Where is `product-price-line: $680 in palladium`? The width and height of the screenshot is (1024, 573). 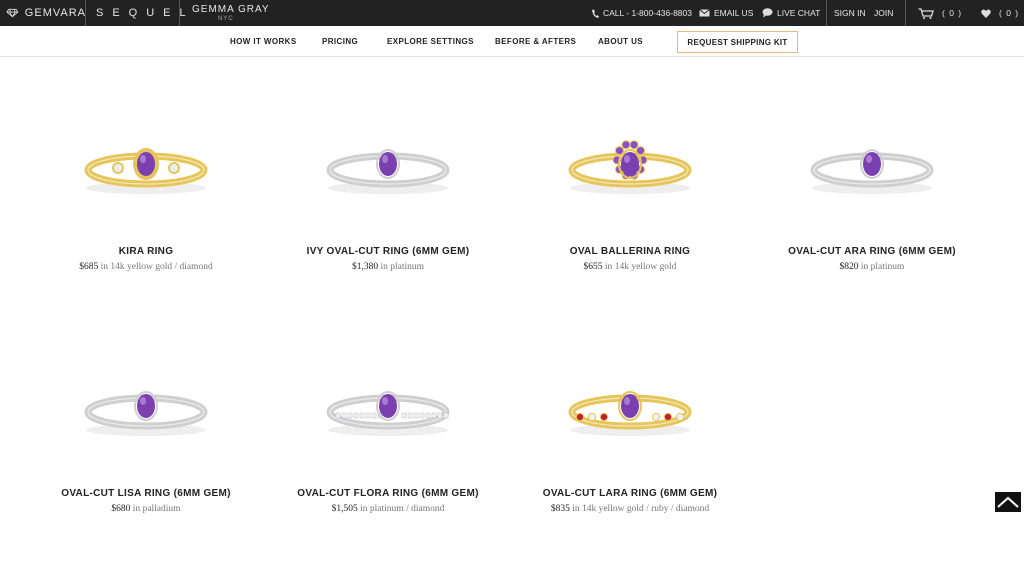 product-price-line: $680 in palladium is located at coordinates (146, 509).